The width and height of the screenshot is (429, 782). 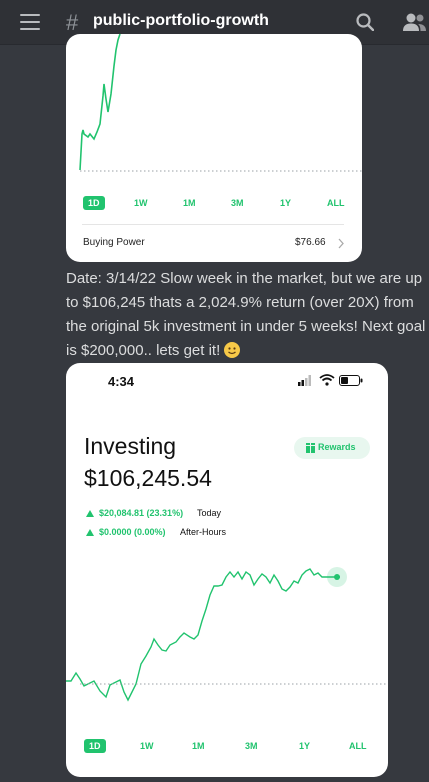 I want to click on menu-icon, so click(x=30, y=22).